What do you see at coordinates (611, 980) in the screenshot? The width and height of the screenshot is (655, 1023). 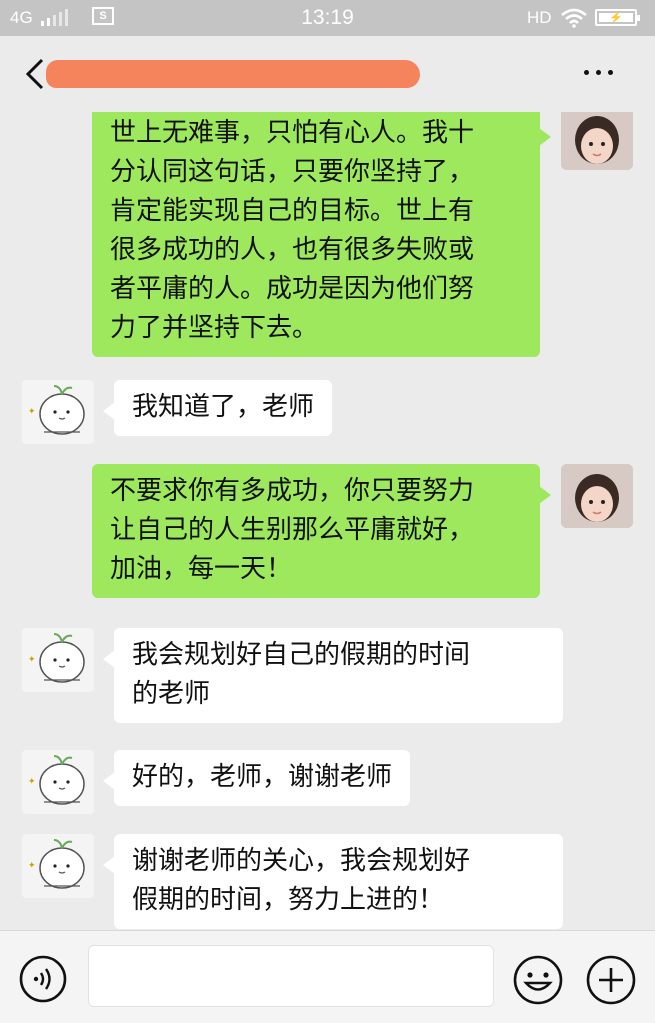 I see `plus-icon` at bounding box center [611, 980].